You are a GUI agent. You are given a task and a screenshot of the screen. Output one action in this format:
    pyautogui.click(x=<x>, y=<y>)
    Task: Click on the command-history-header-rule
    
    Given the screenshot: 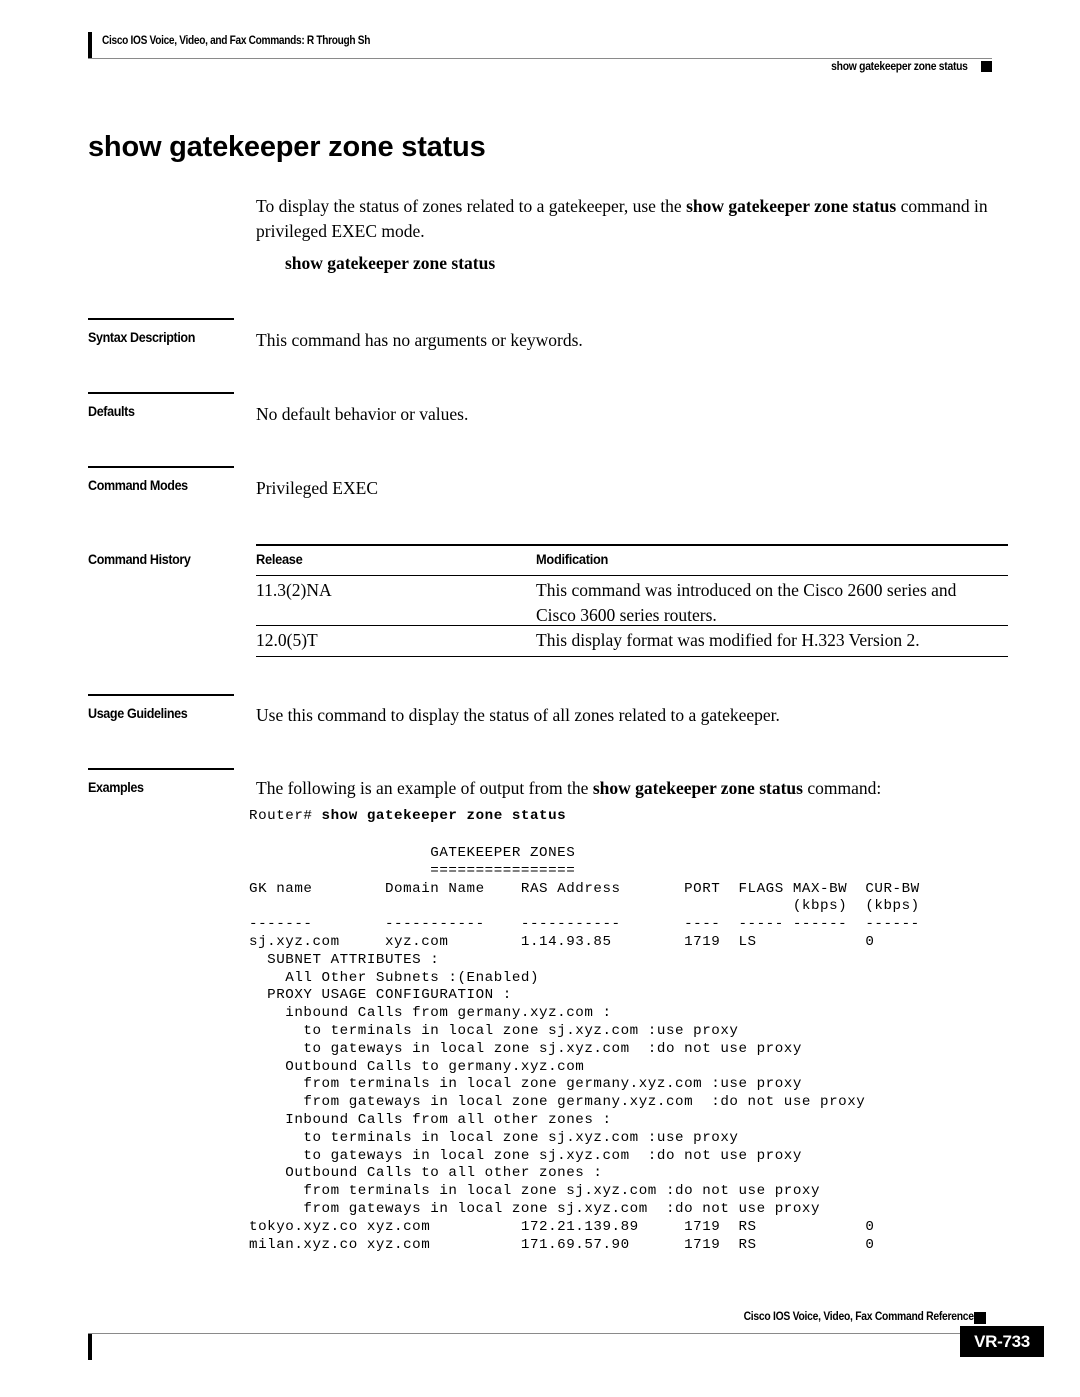 What is the action you would take?
    pyautogui.click(x=632, y=575)
    